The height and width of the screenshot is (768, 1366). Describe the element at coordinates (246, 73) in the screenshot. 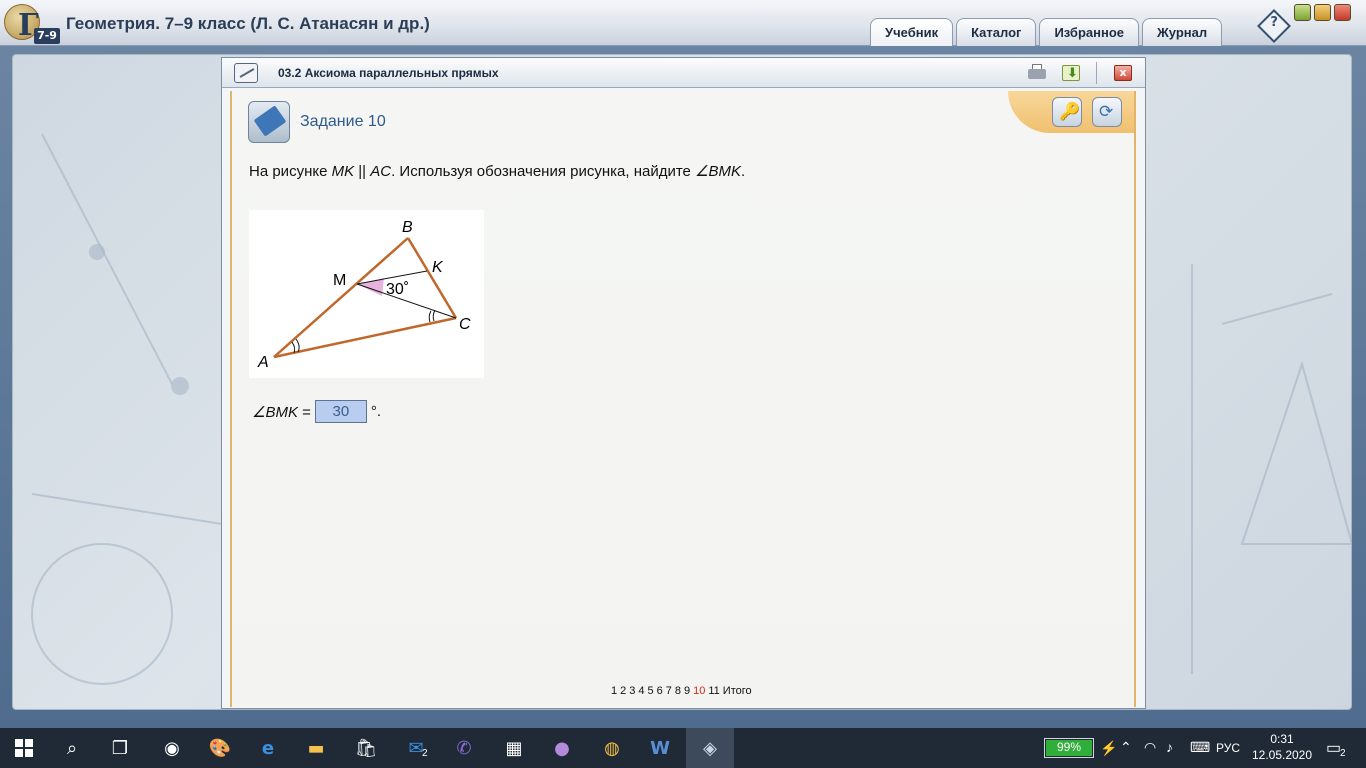

I see `pencil-icon` at that location.